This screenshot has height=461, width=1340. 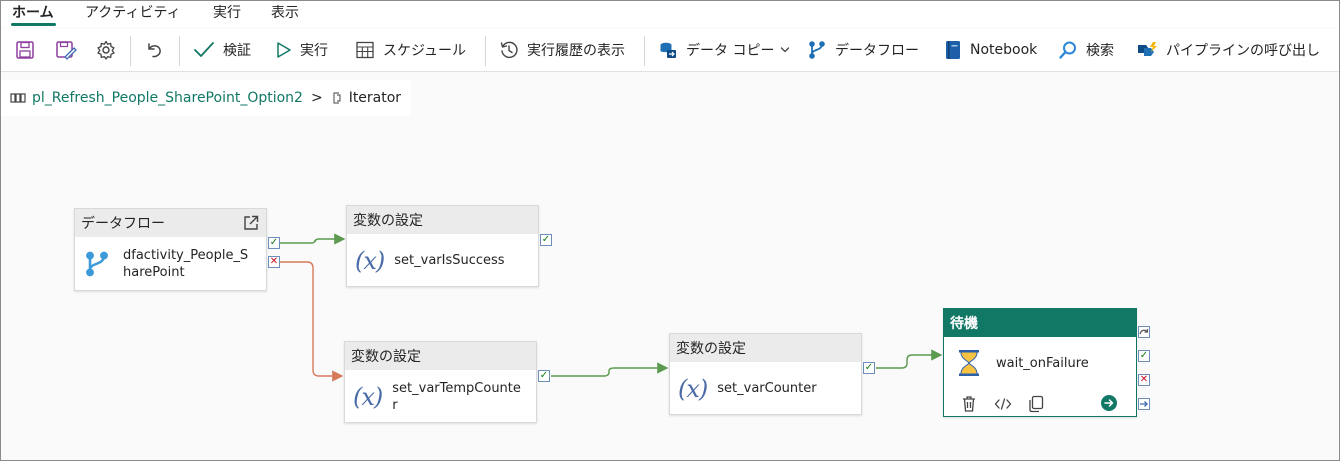 I want to click on search-button: 検索, so click(x=1086, y=50).